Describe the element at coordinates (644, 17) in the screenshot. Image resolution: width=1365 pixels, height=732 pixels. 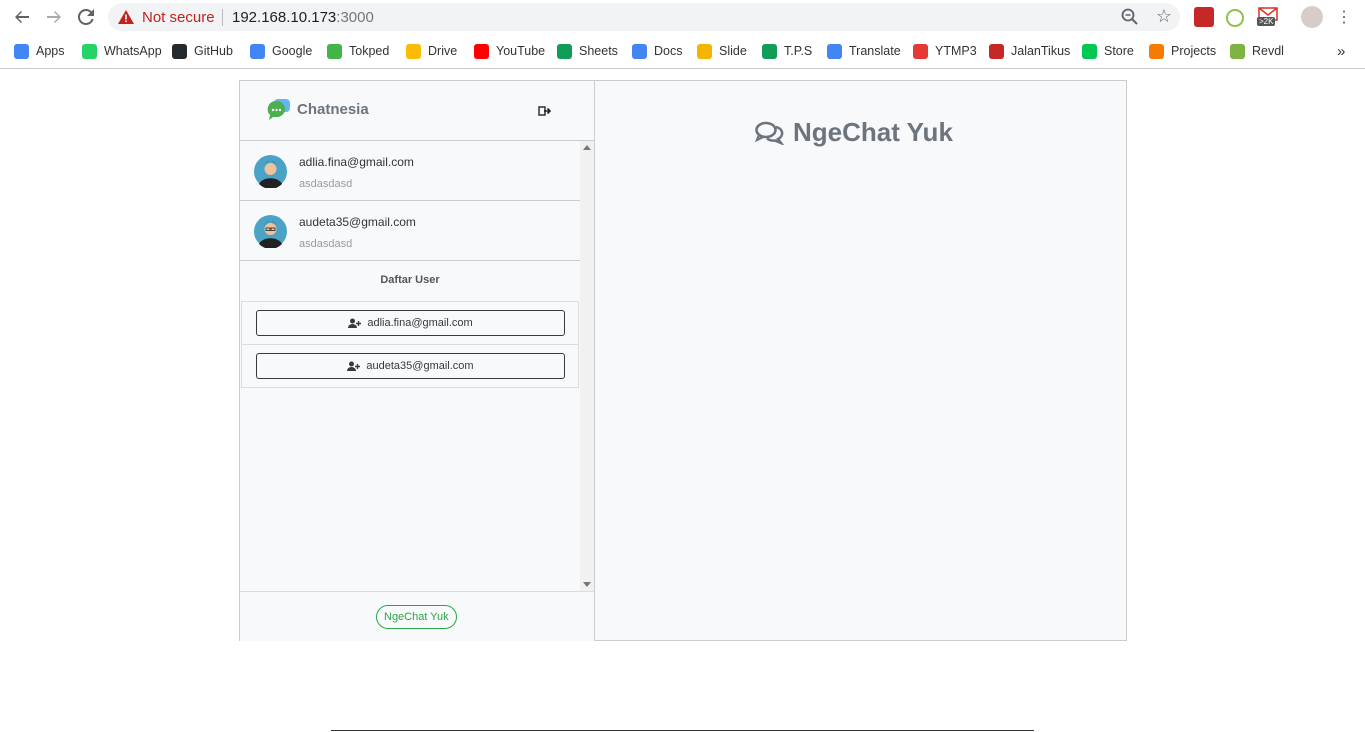
I see `address-bar: Not secure 192.168.10.173:3000 ☆` at that location.